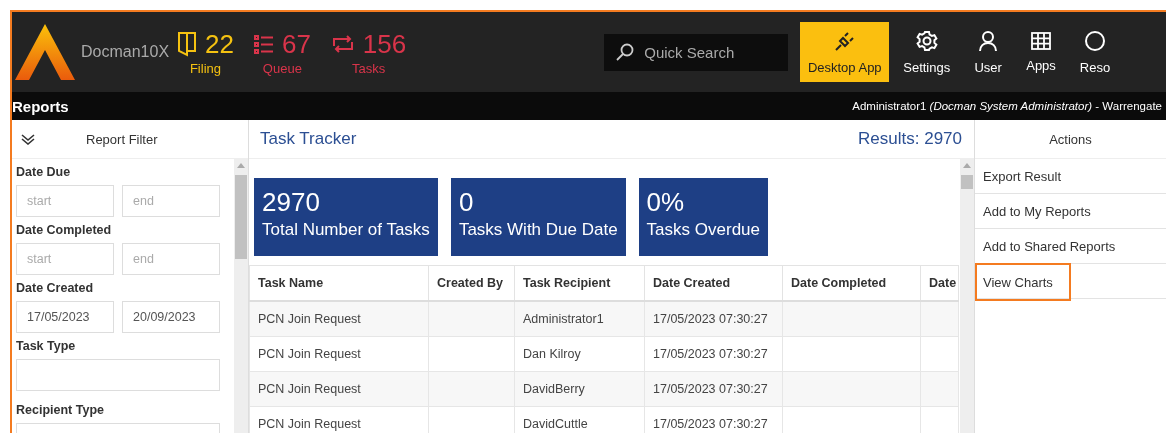 This screenshot has height=433, width=1166. I want to click on field-label: Task Type, so click(46, 346).